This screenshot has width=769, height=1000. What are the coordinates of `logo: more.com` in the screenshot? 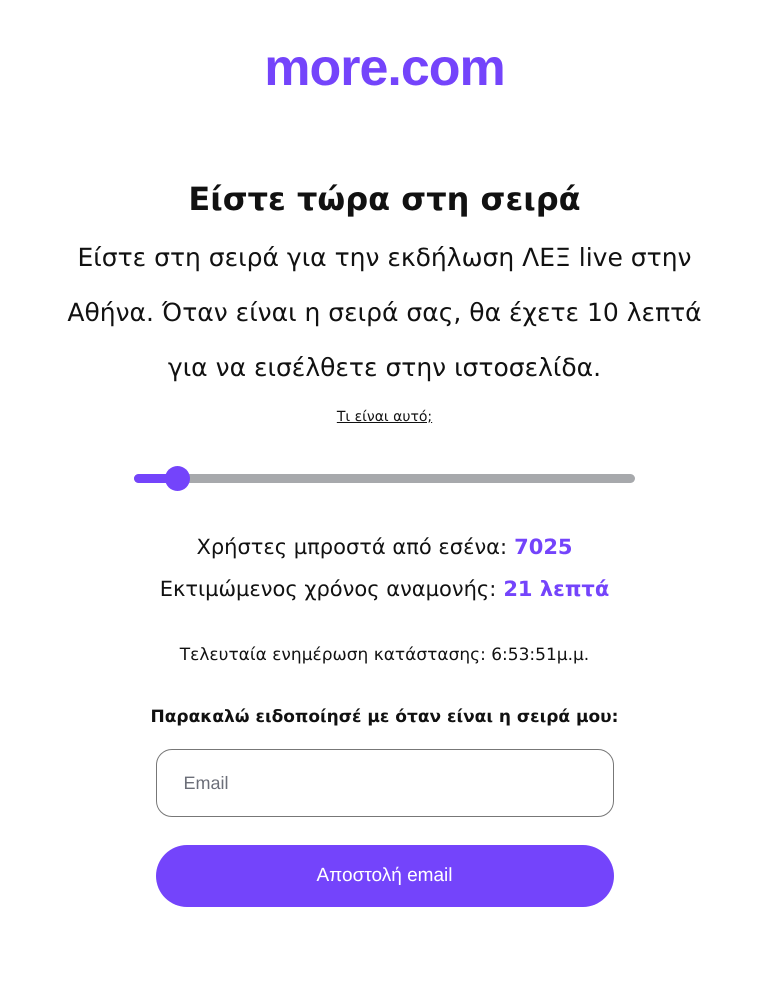 It's located at (384, 68).